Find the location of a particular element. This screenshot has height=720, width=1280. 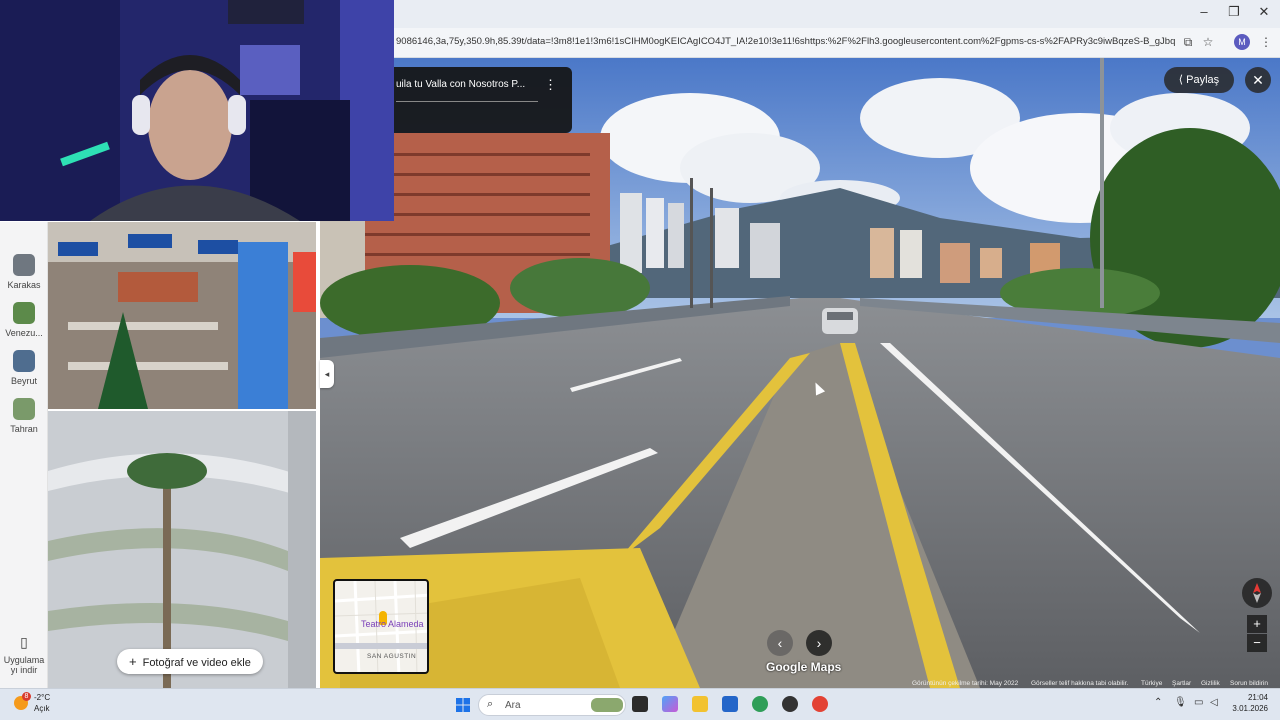

microphone-icon: 🎙 is located at coordinates (1180, 702).